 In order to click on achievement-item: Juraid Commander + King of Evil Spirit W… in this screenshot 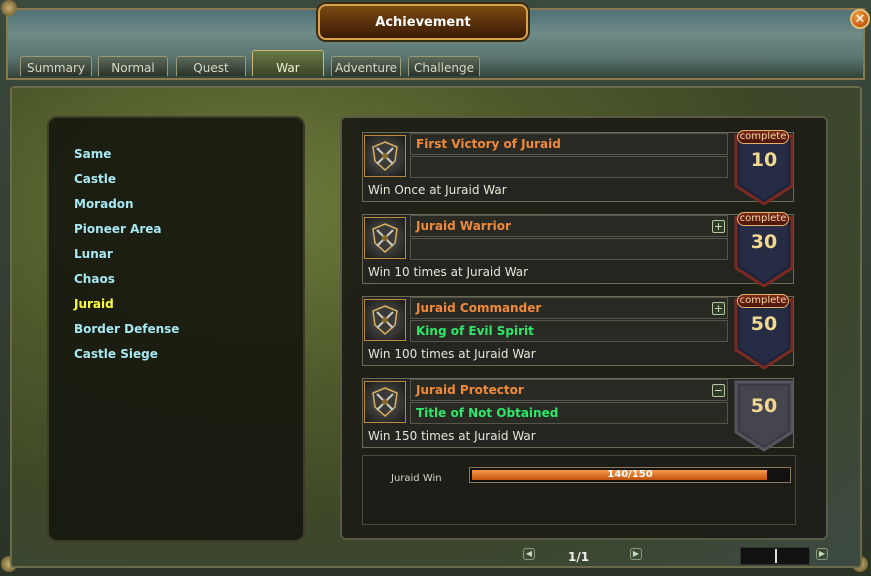, I will do `click(578, 332)`.